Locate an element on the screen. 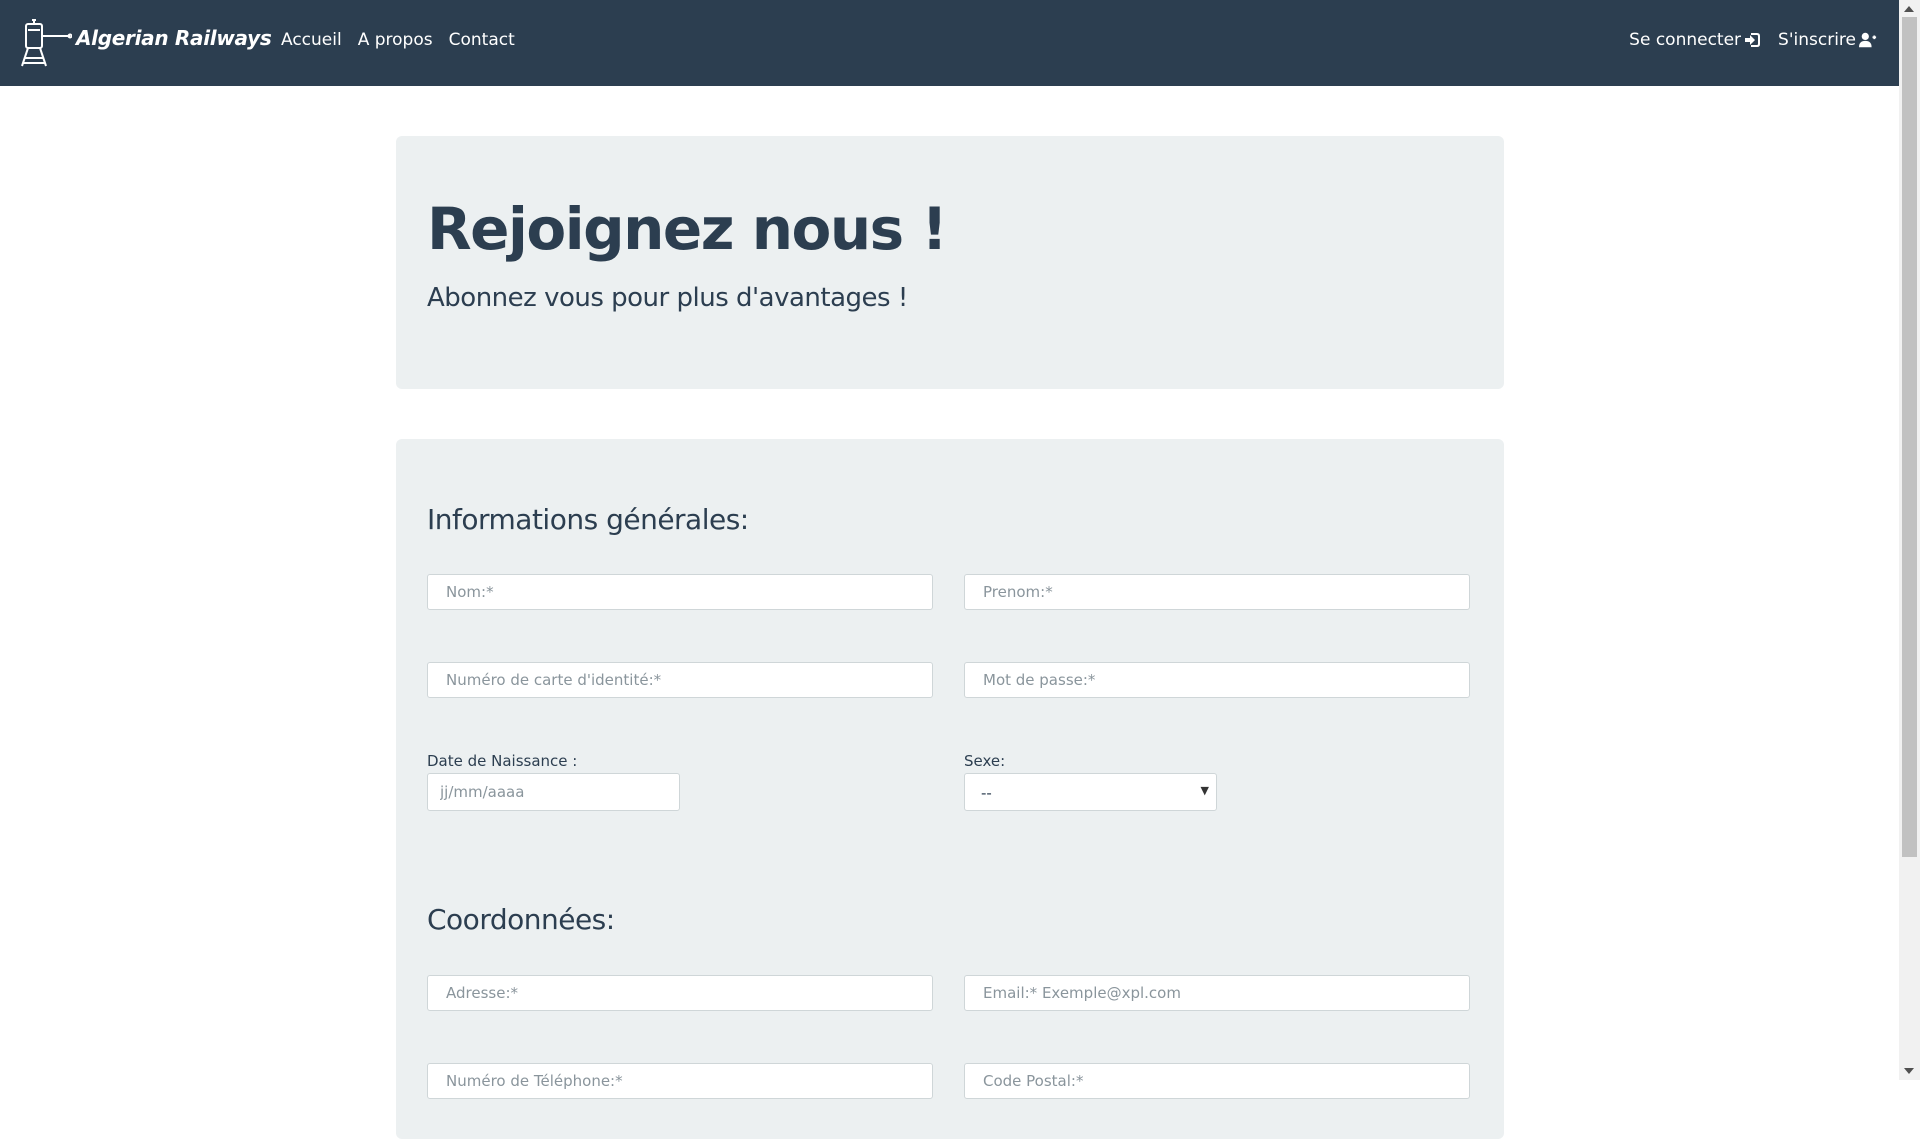 The image size is (1920, 1139). nom-input is located at coordinates (680, 592).